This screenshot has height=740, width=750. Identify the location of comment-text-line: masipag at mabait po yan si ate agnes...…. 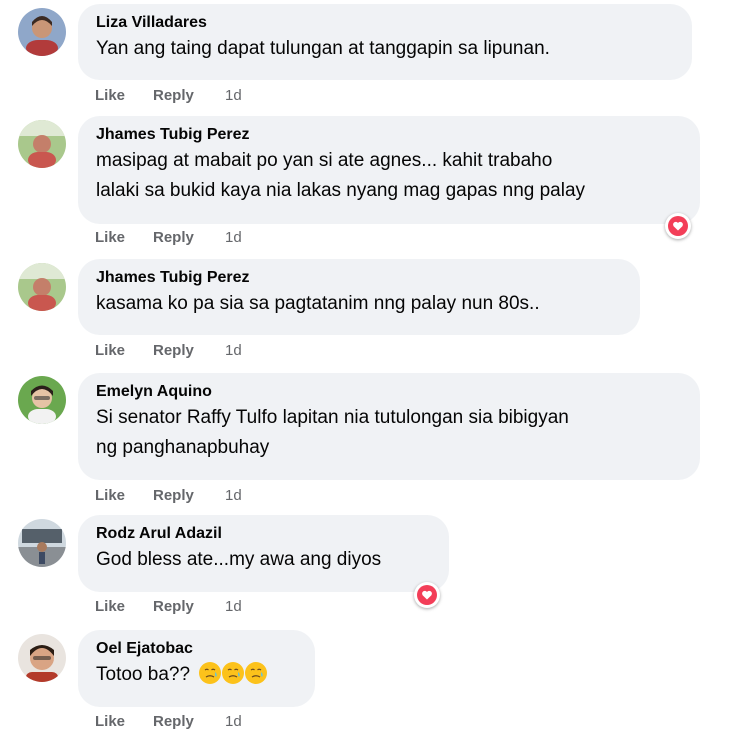
(324, 160).